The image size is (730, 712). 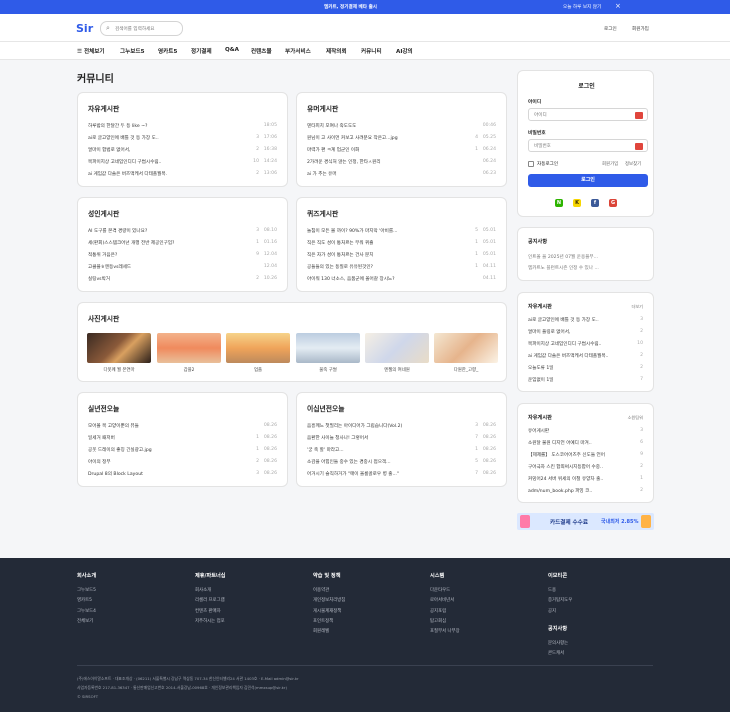 I want to click on site-logo: Sir, so click(x=84, y=29).